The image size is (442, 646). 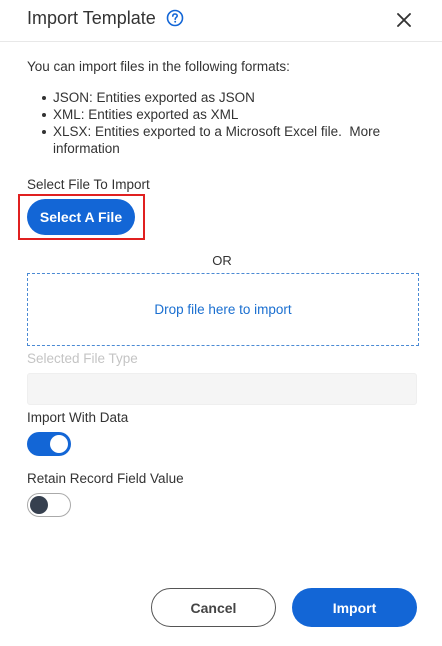 I want to click on or-divider-text: OR, so click(x=222, y=260).